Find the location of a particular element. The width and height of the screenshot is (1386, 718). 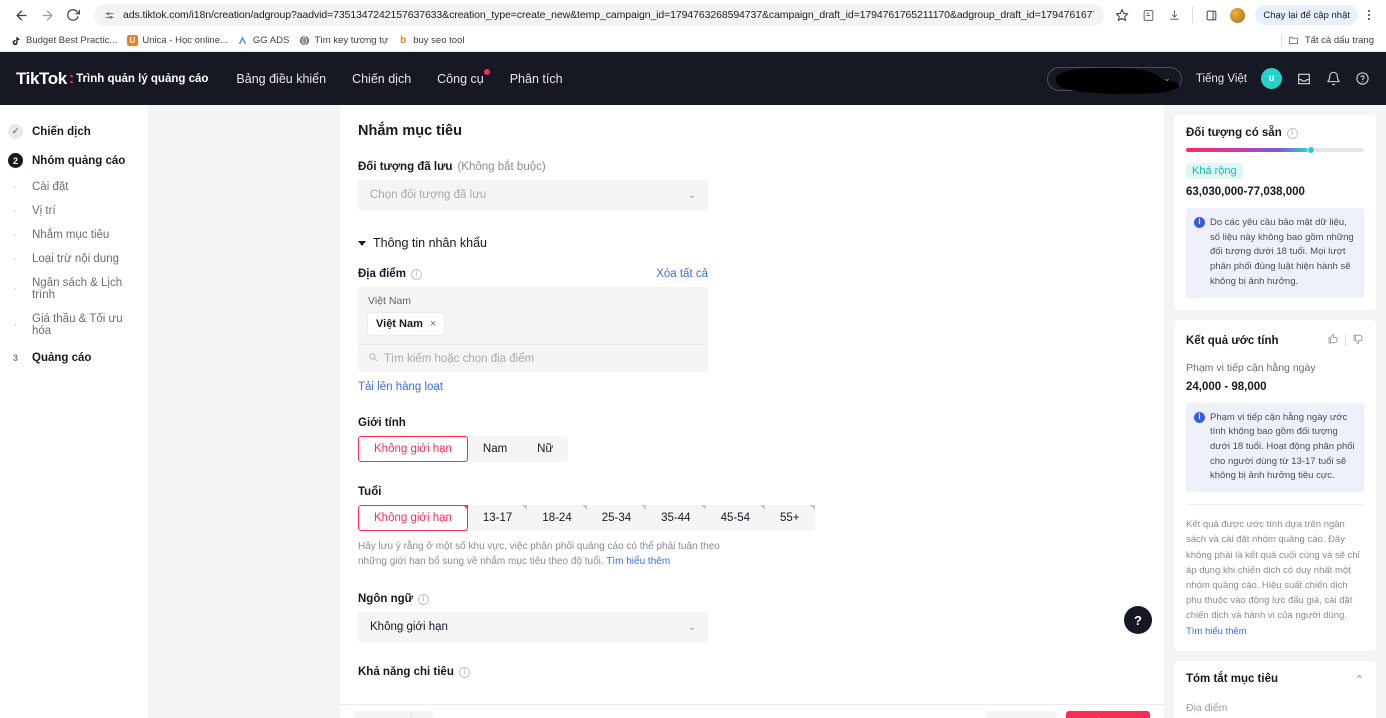

bookmarks-divider is located at coordinates (1281, 40).